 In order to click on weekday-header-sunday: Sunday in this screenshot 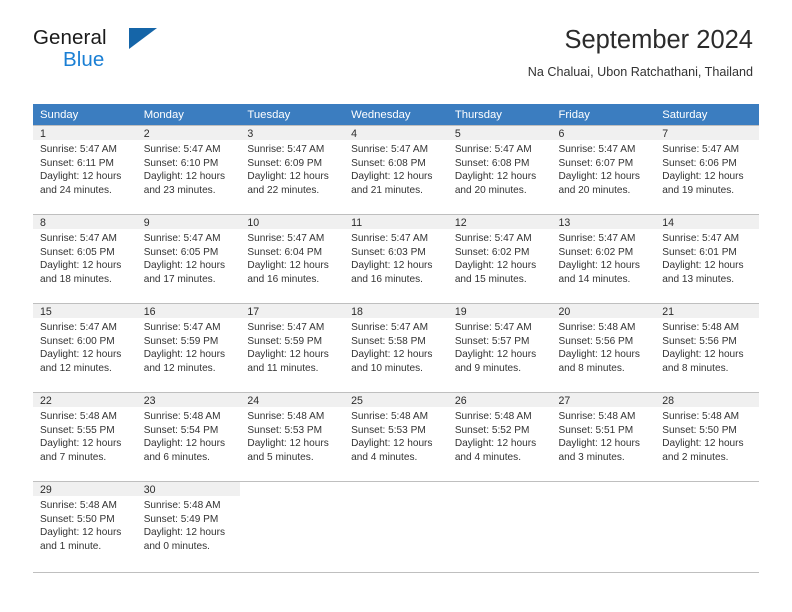, I will do `click(85, 114)`.